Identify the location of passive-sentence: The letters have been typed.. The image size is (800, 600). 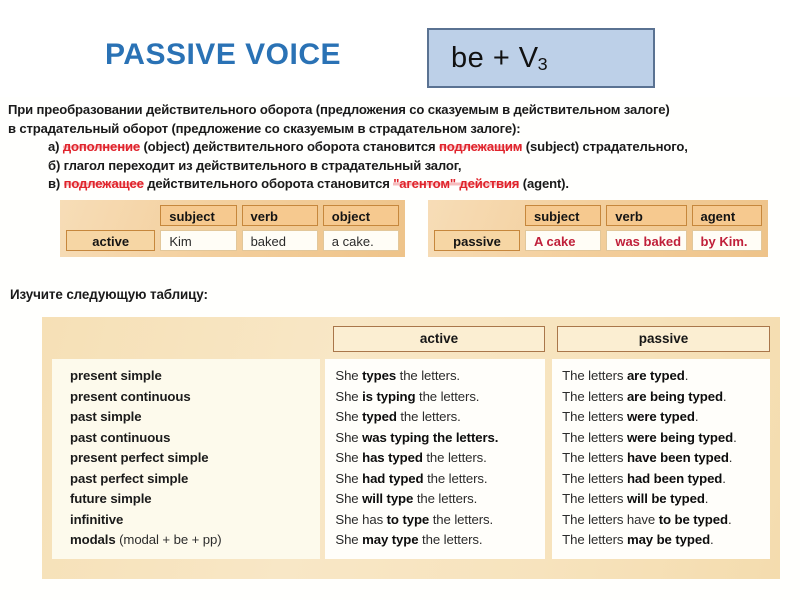
(647, 457).